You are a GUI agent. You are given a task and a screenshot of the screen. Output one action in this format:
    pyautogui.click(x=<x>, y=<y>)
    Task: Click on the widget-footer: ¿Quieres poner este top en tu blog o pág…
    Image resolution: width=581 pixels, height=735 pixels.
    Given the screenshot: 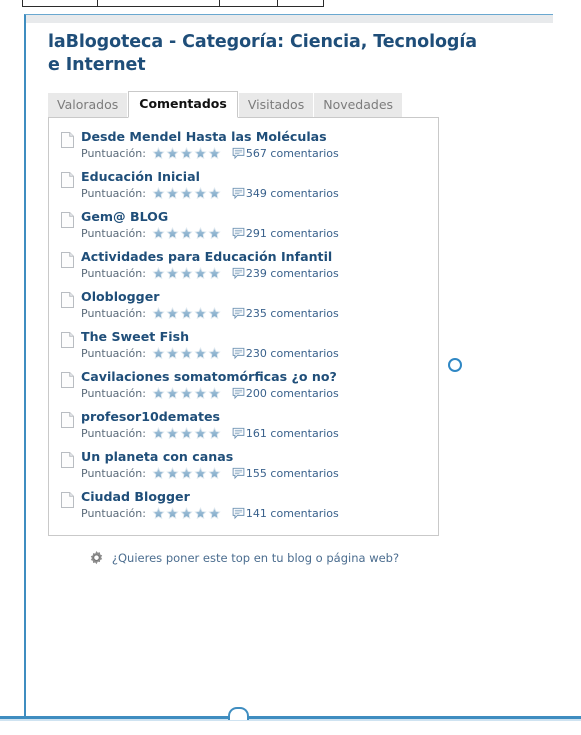 What is the action you would take?
    pyautogui.click(x=243, y=558)
    